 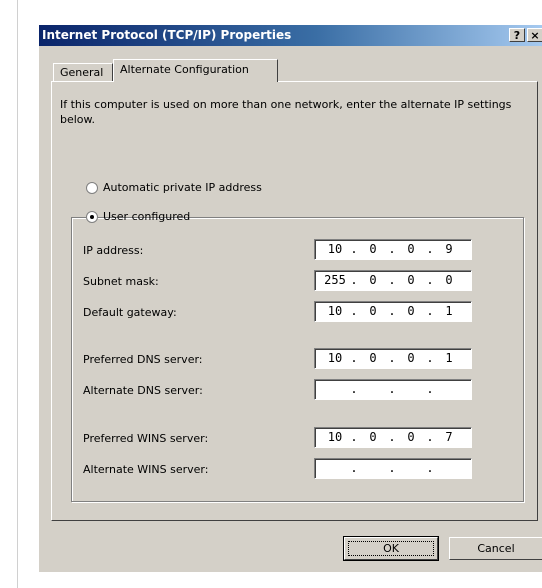 I want to click on tab-alternate-configuration: Alternate Configuration, so click(x=195, y=70).